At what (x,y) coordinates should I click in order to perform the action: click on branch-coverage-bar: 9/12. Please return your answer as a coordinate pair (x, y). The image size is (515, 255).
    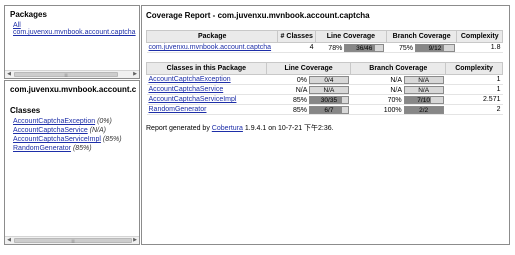
    Looking at the image, I should click on (434, 47).